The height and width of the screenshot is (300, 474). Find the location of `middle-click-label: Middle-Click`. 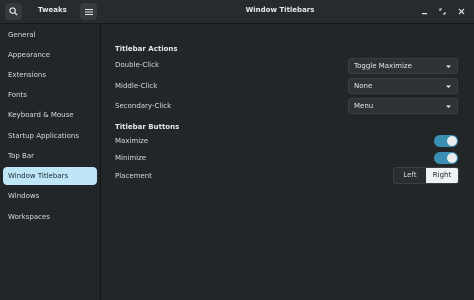

middle-click-label: Middle-Click is located at coordinates (136, 86).